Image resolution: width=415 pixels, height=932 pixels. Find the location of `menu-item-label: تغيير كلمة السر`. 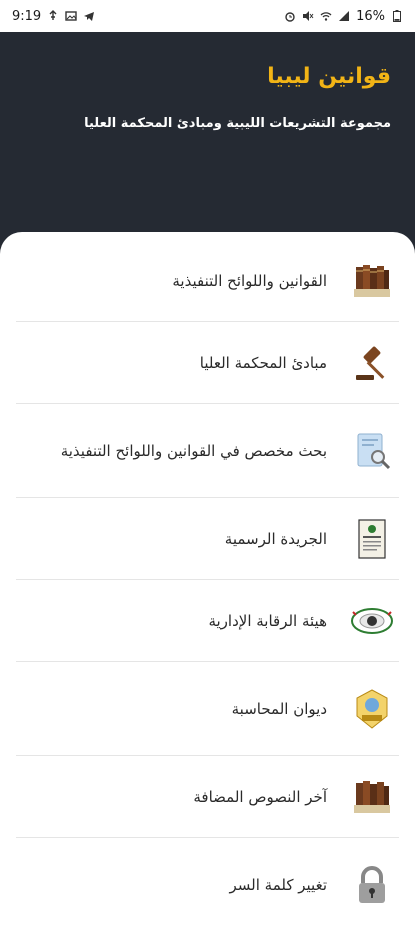

menu-item-label: تغيير كلمة السر is located at coordinates (278, 885).